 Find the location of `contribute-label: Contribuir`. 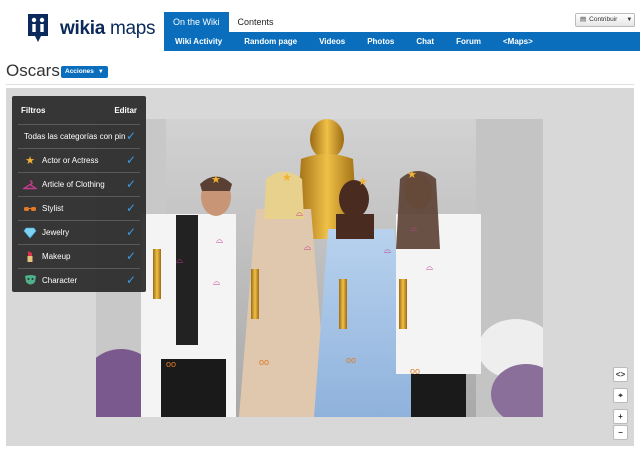

contribute-label: Contribuir is located at coordinates (603, 19).